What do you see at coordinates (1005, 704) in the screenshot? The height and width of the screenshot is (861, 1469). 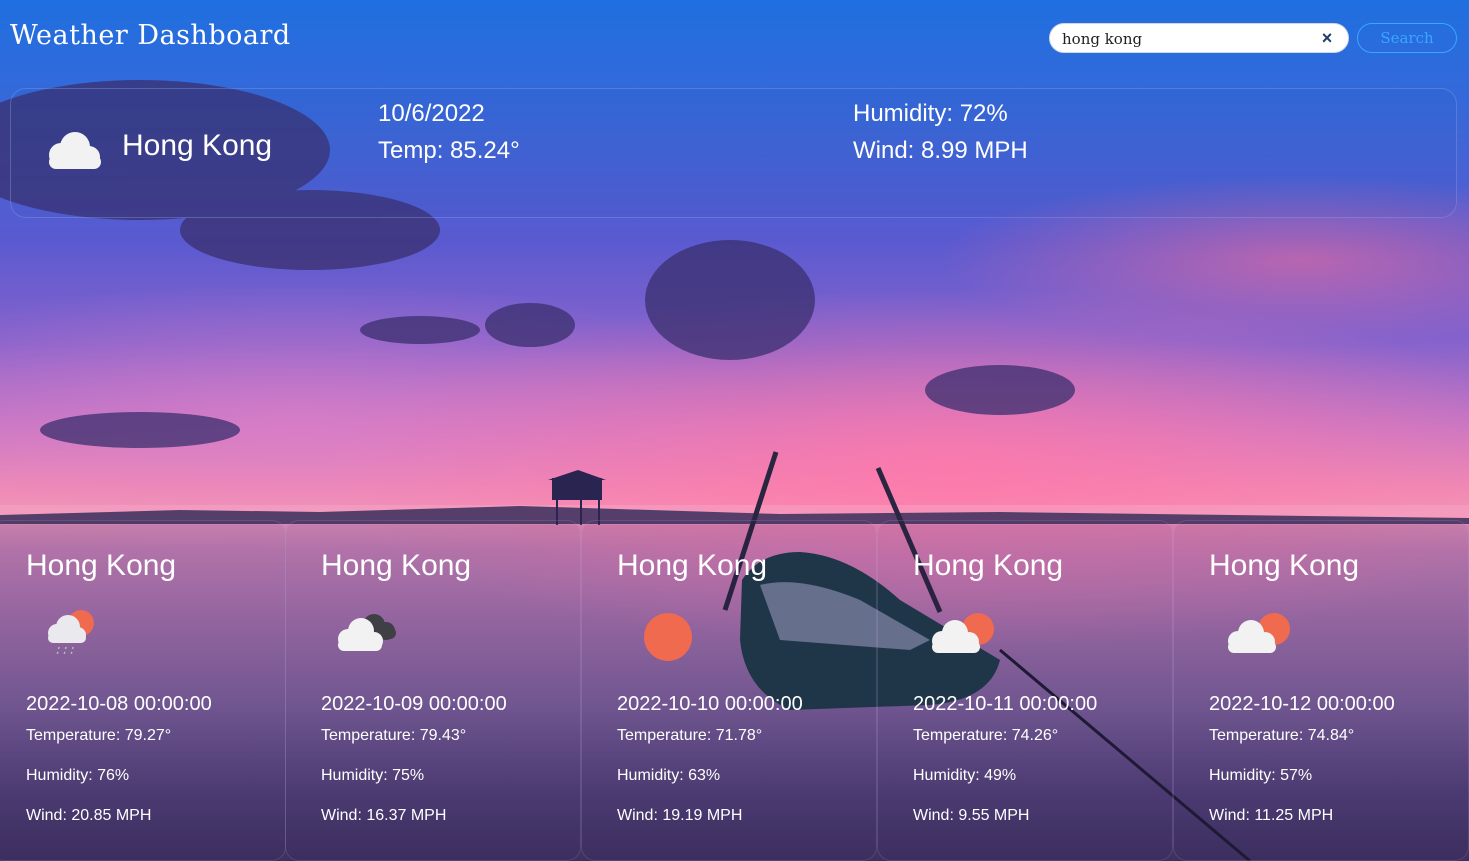 I see `forecast-date: 2022-10-11 00:00:00` at bounding box center [1005, 704].